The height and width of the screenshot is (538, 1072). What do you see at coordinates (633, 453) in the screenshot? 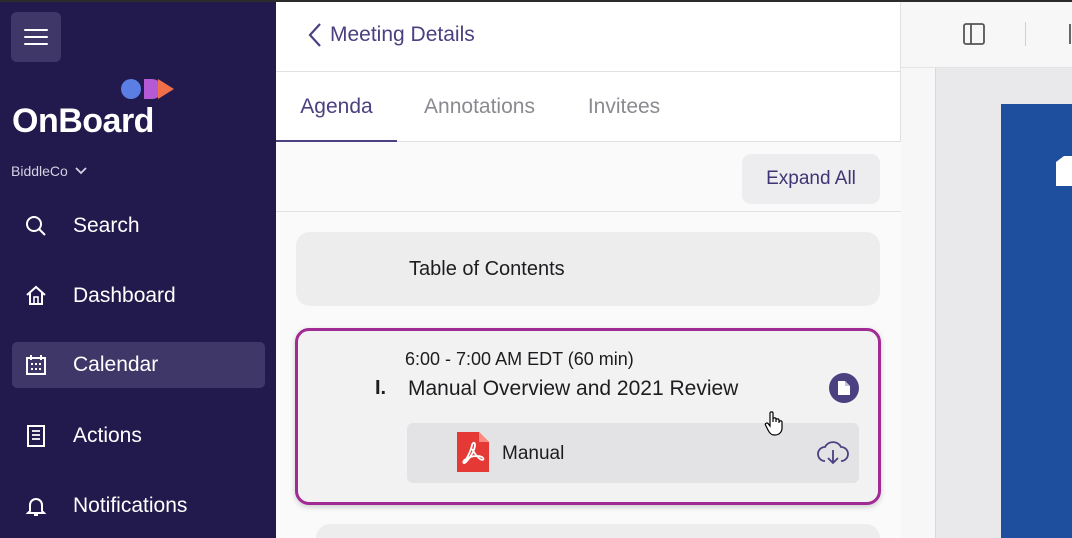
I see `attachment-manual: Manual` at bounding box center [633, 453].